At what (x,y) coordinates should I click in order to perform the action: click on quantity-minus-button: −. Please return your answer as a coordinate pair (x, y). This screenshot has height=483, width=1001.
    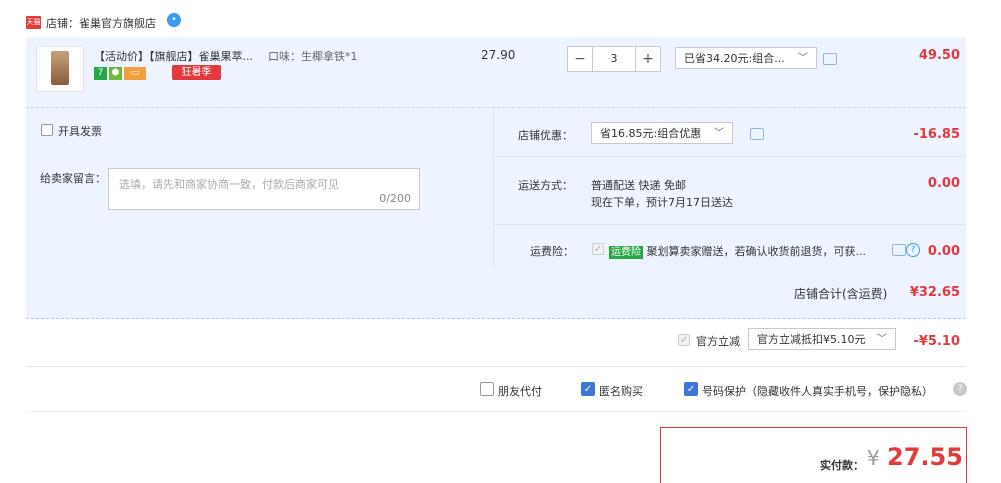
    Looking at the image, I should click on (580, 59).